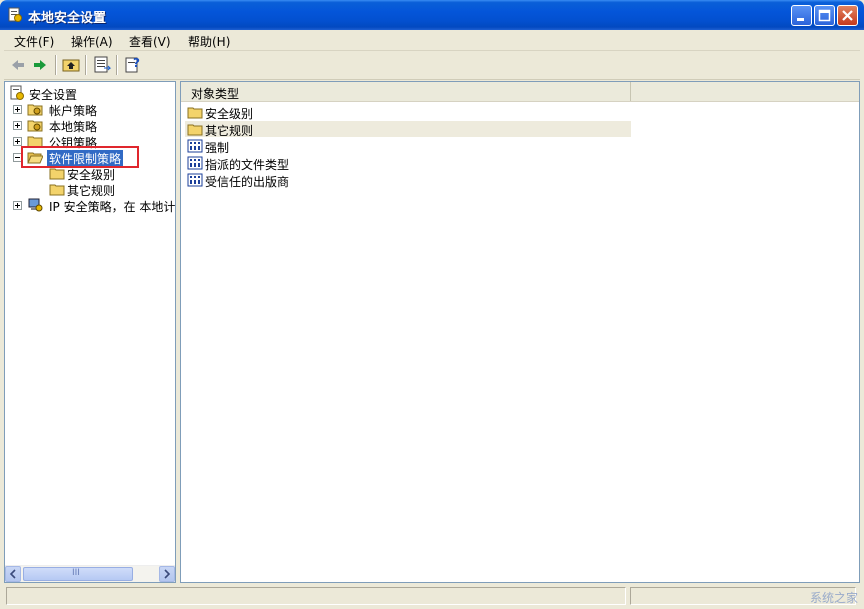  I want to click on menu-help: 帮助(H), so click(209, 41).